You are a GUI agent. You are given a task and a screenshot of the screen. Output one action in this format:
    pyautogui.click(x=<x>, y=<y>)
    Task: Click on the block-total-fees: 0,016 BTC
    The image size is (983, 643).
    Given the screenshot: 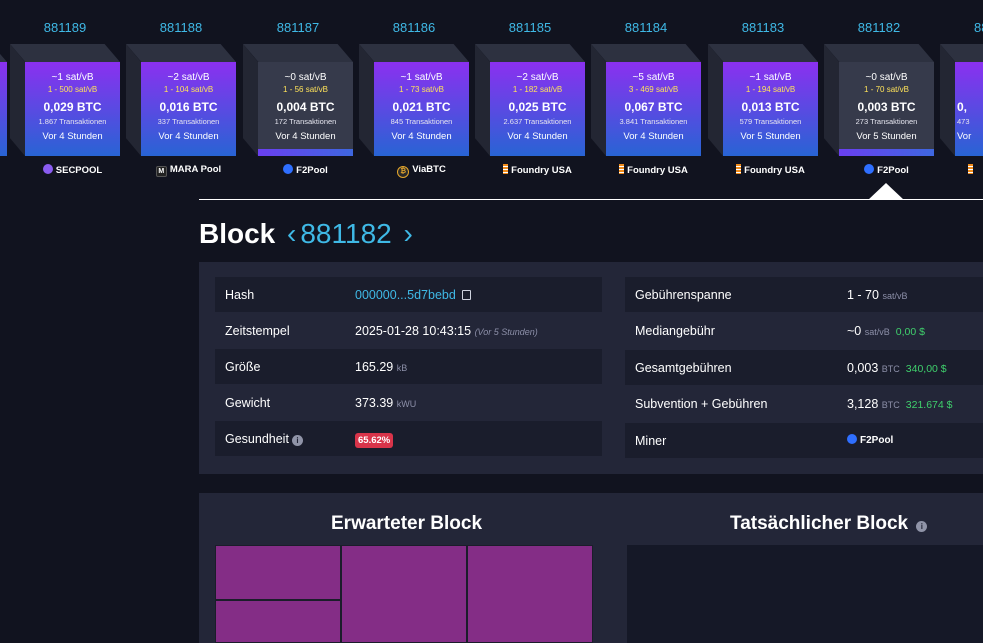 What is the action you would take?
    pyautogui.click(x=188, y=107)
    